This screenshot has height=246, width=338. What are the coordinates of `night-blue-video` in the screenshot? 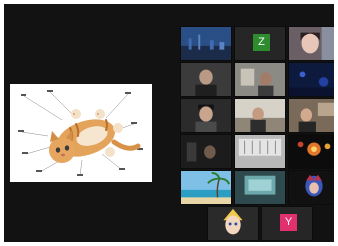 It's located at (311, 79).